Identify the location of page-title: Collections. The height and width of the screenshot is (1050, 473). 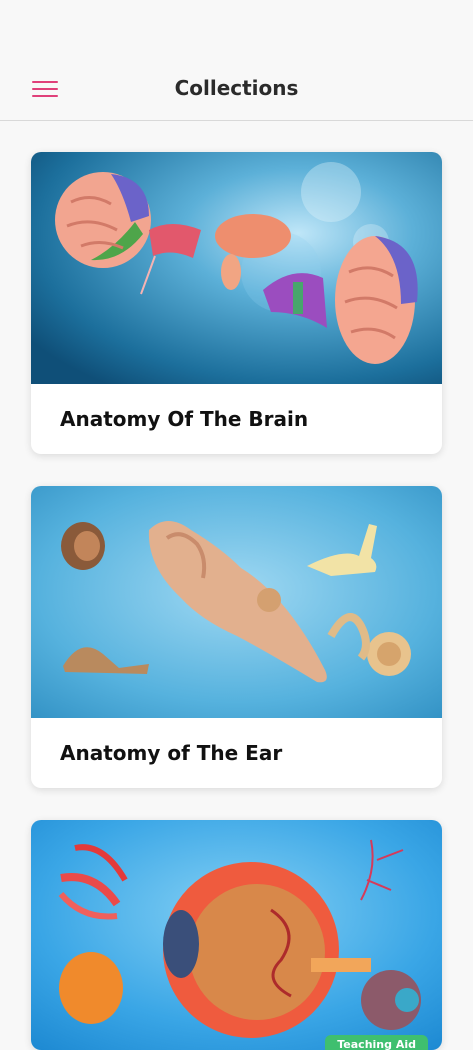
(236, 88).